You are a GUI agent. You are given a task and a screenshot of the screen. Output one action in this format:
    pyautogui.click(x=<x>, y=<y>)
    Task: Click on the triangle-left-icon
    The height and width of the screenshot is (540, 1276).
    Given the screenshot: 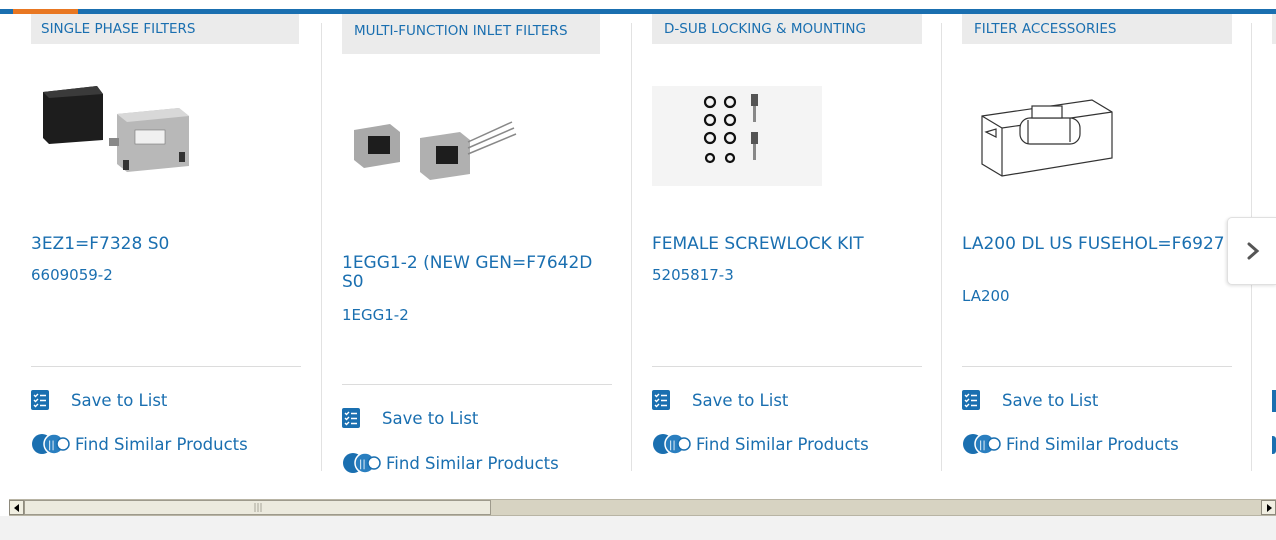 What is the action you would take?
    pyautogui.click(x=16, y=507)
    